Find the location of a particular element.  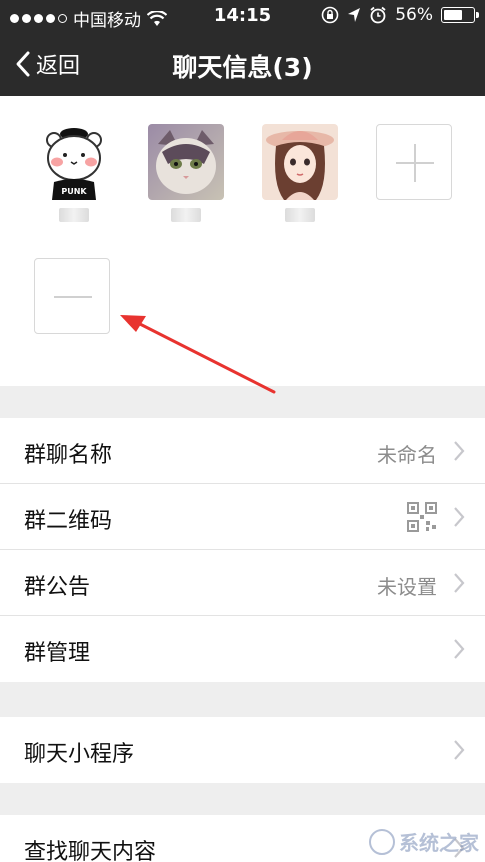

remove-member-button is located at coordinates (72, 296).